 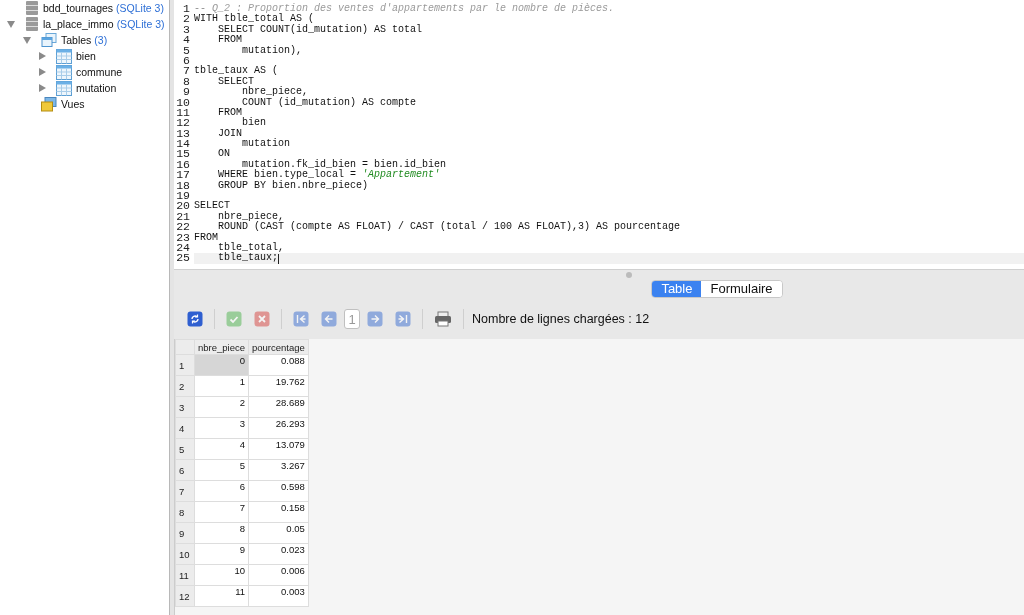 I want to click on row-number: 6, so click(x=185, y=470).